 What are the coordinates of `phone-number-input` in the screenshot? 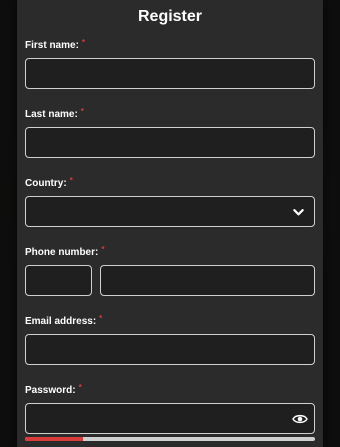 It's located at (207, 280).